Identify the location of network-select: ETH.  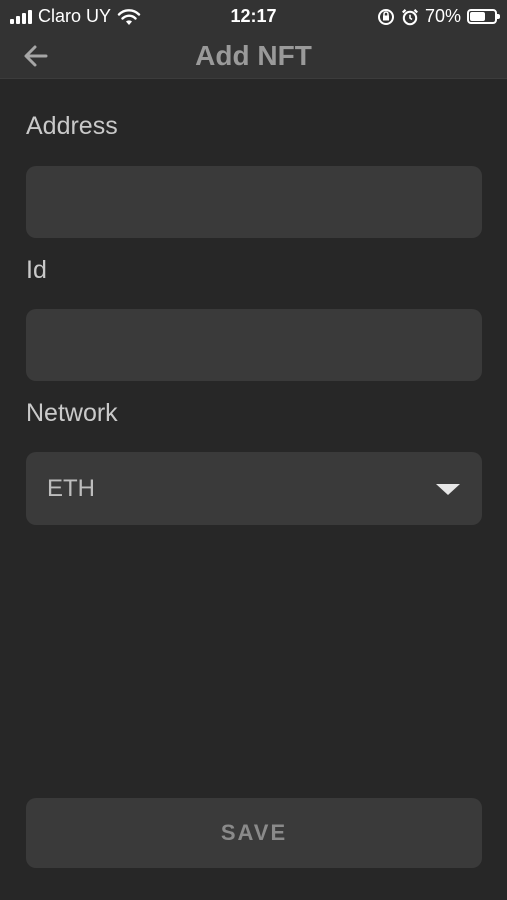
(254, 488).